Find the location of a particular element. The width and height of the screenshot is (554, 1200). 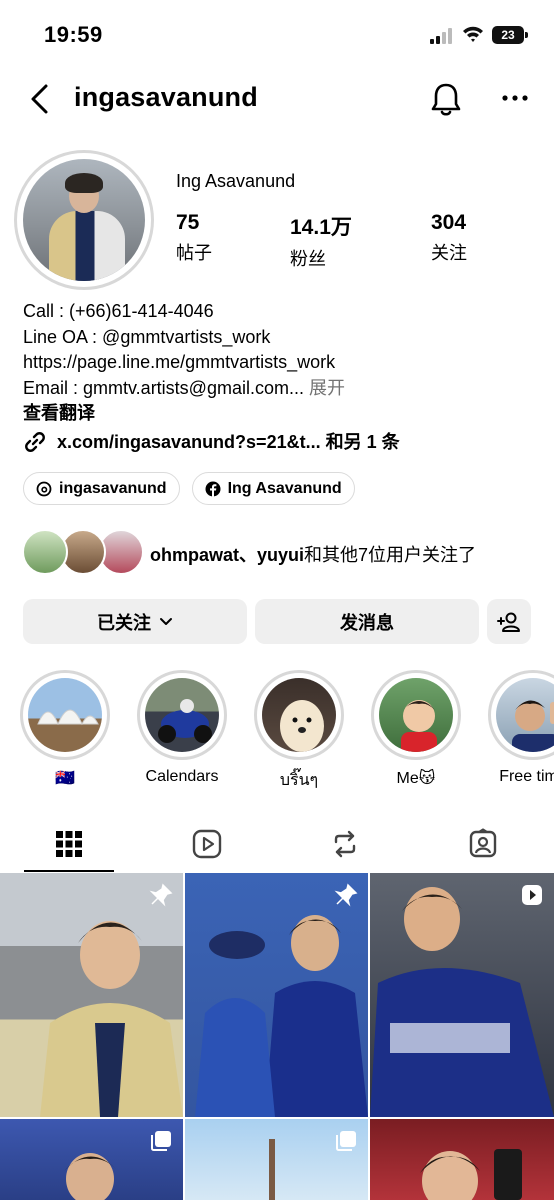

mutual-followers-text: ohmpawat、yuyui和其他7位用户关注了 is located at coordinates (313, 554).